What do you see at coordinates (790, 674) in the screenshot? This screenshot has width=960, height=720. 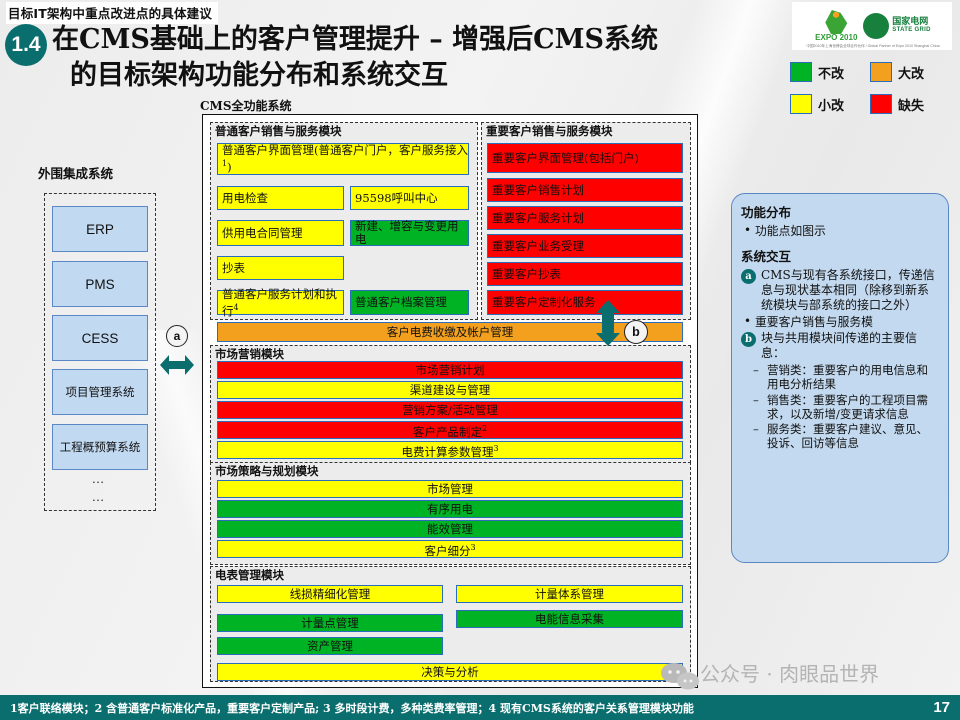 I see `watermark-text: 公众号 · 肉眼品世界` at bounding box center [790, 674].